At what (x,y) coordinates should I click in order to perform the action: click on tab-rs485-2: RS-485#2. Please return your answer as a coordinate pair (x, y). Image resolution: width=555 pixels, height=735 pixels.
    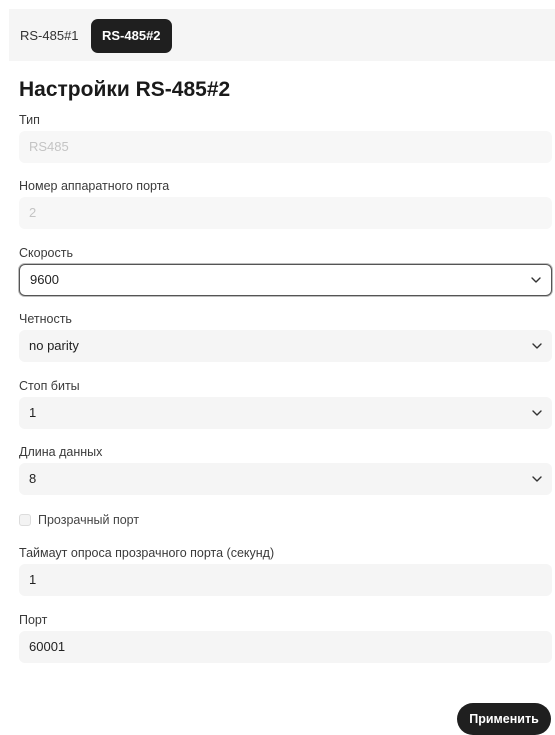
    Looking at the image, I should click on (131, 36).